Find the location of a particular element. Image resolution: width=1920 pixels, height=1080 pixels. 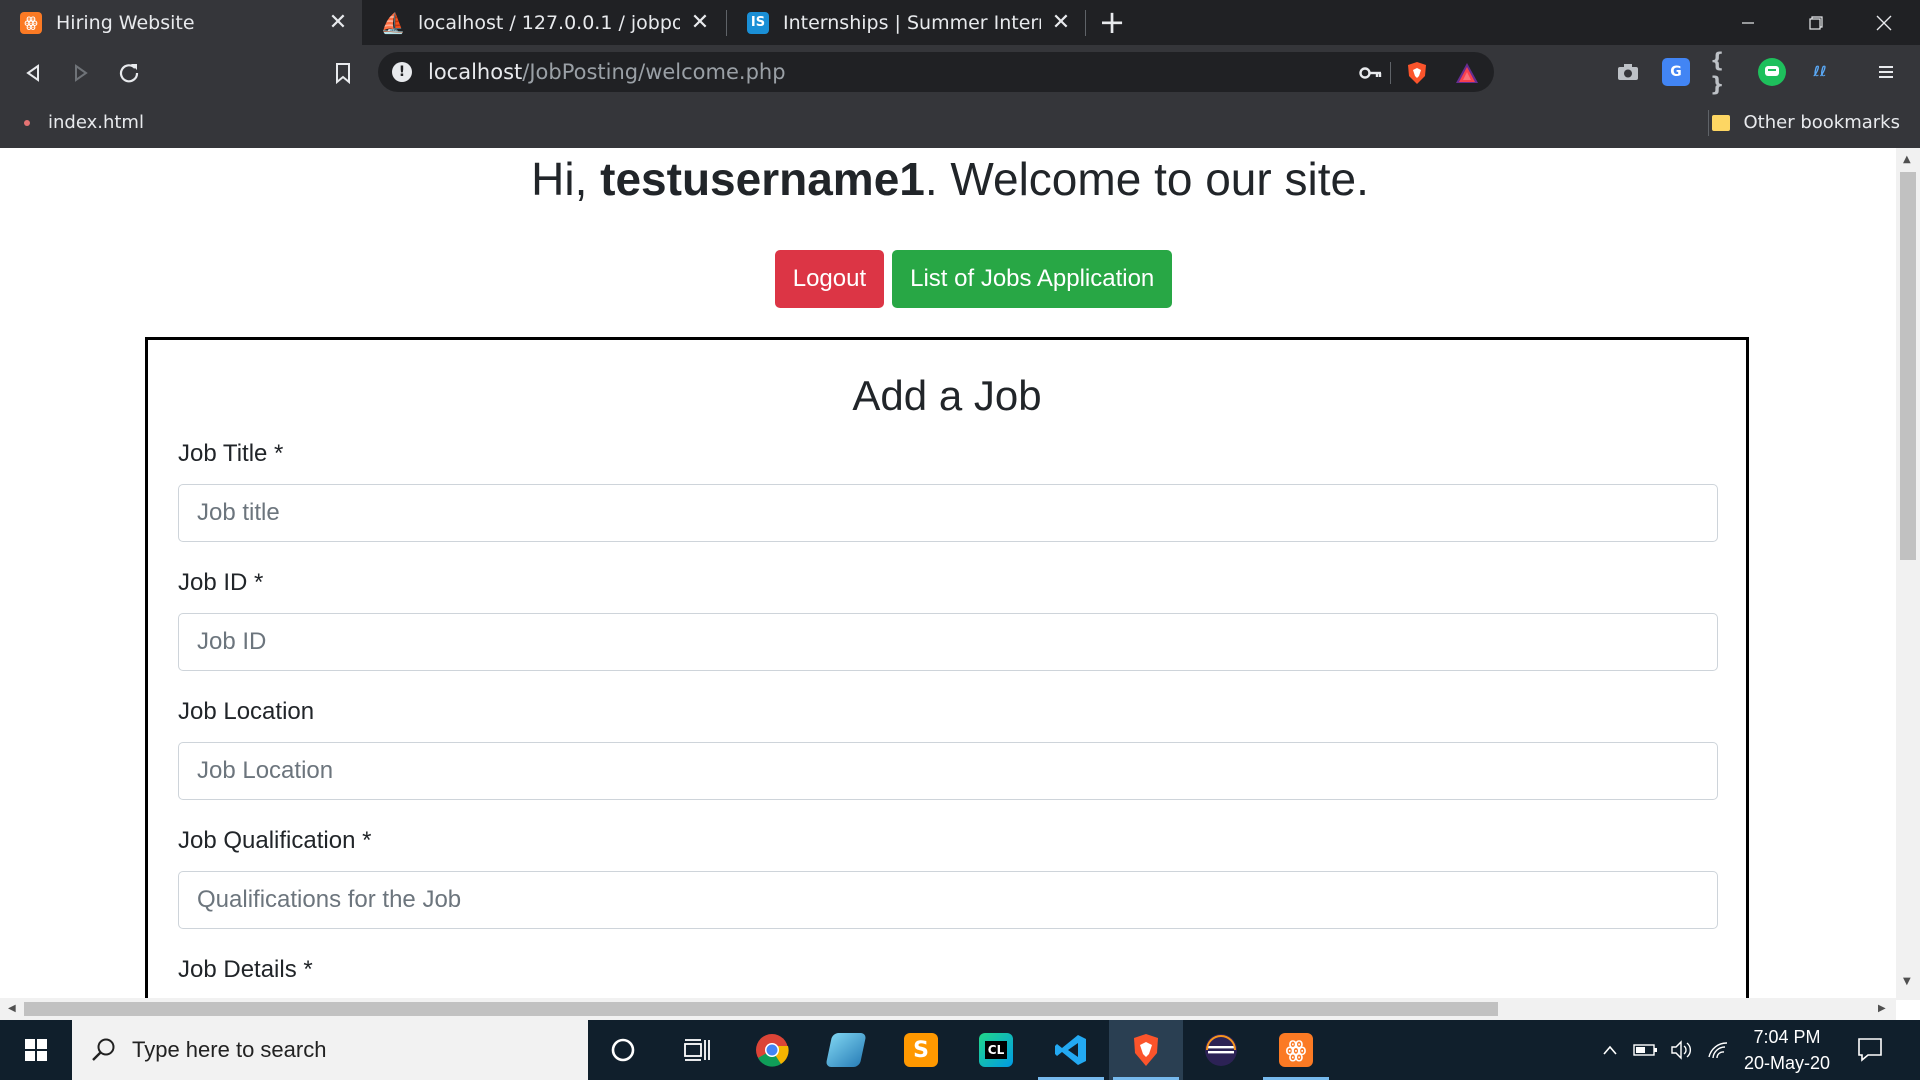

brave-icon is located at coordinates (1146, 1050).